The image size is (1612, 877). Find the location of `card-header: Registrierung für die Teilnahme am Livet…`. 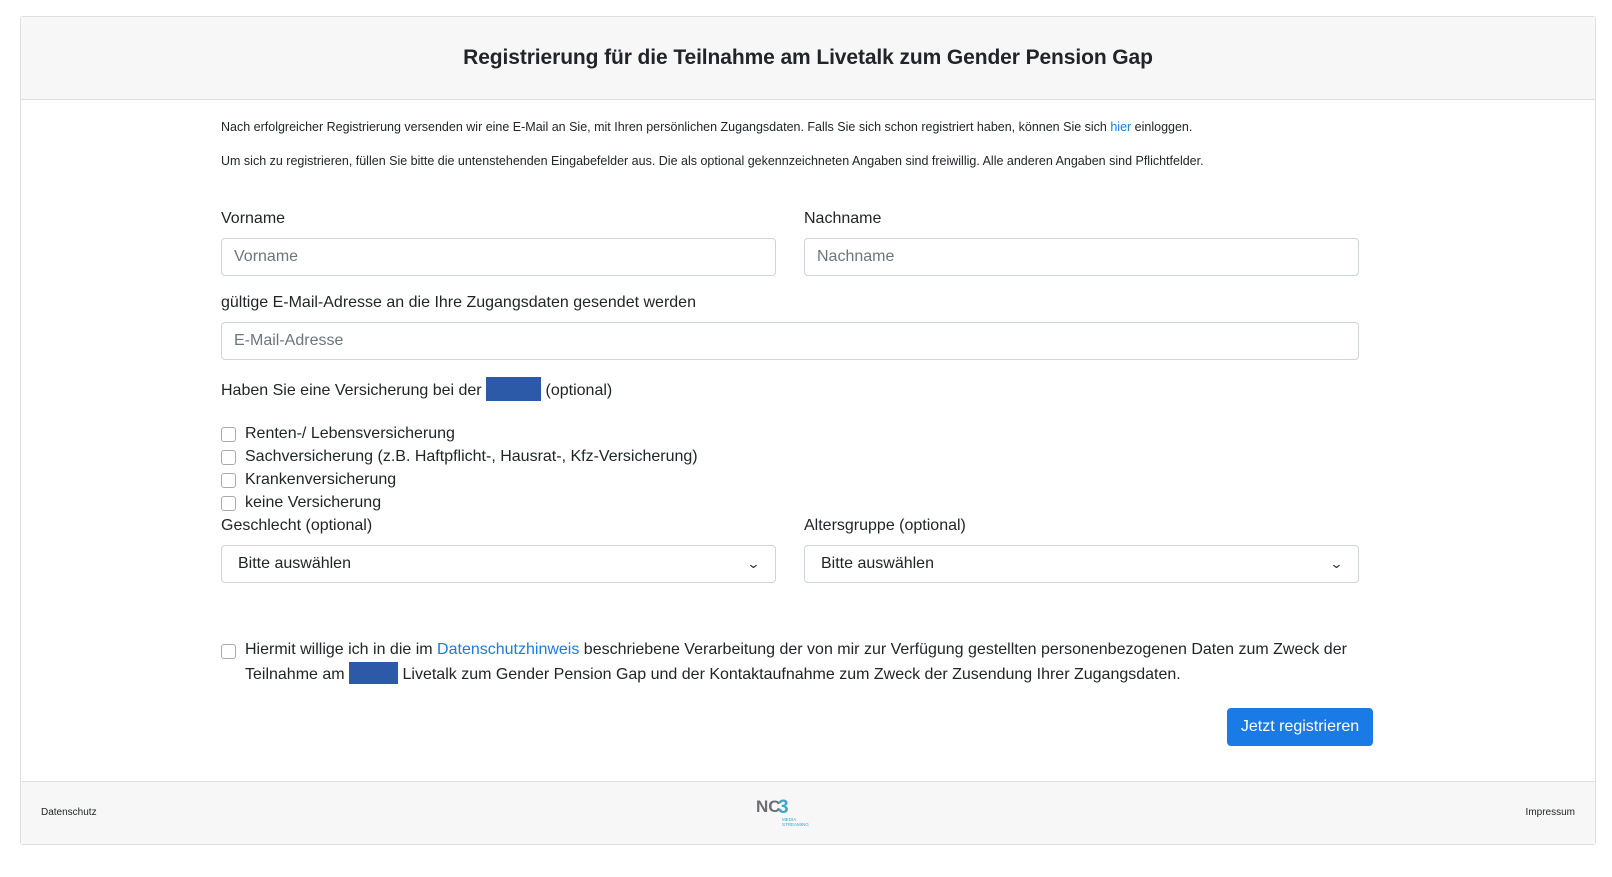

card-header: Registrierung für die Teilnahme am Livet… is located at coordinates (808, 58).